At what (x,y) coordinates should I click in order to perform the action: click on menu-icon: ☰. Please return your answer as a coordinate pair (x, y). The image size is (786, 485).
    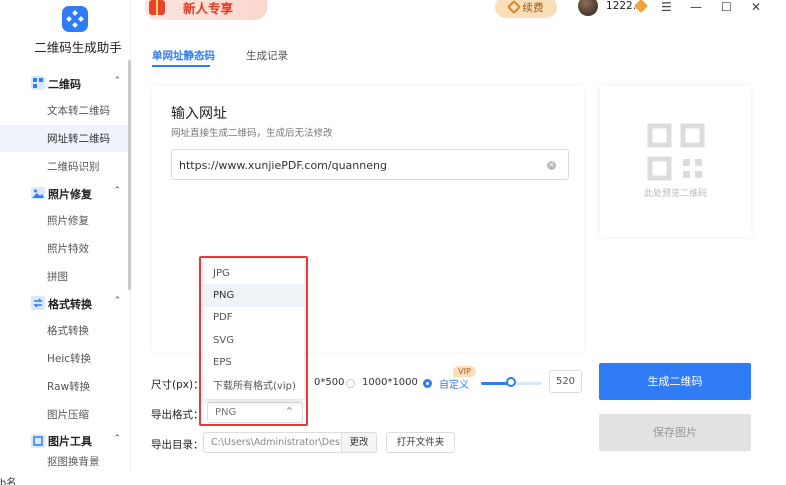
    Looking at the image, I should click on (666, 7).